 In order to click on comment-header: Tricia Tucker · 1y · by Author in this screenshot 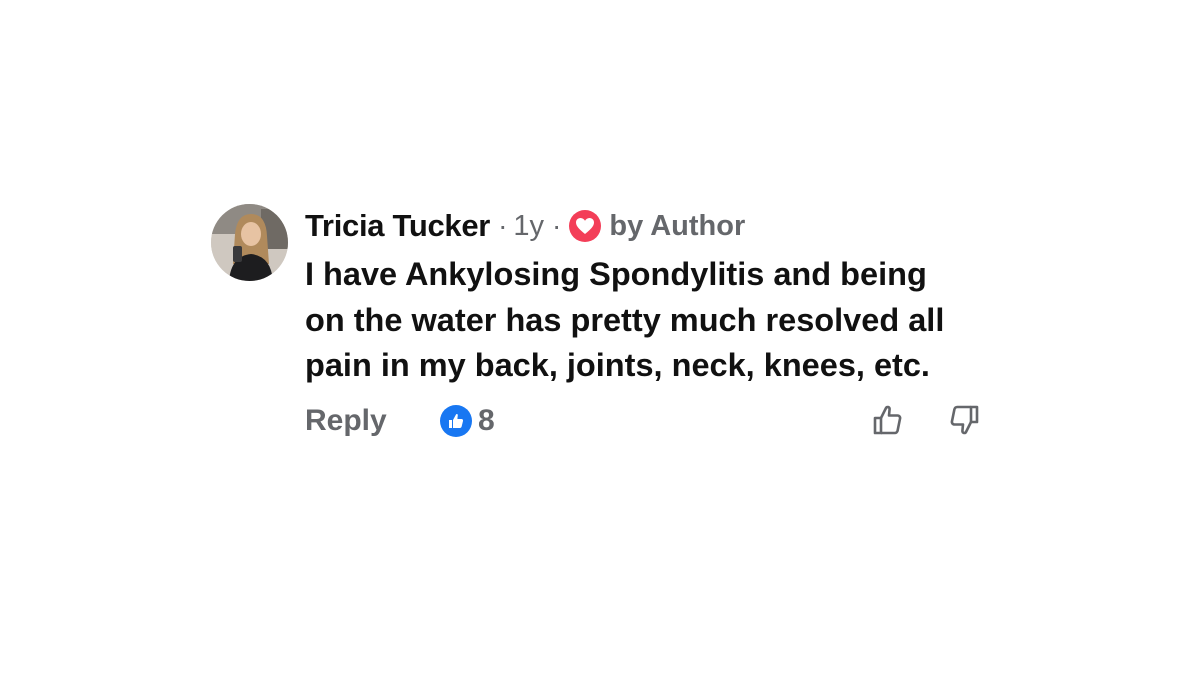, I will do `click(650, 226)`.